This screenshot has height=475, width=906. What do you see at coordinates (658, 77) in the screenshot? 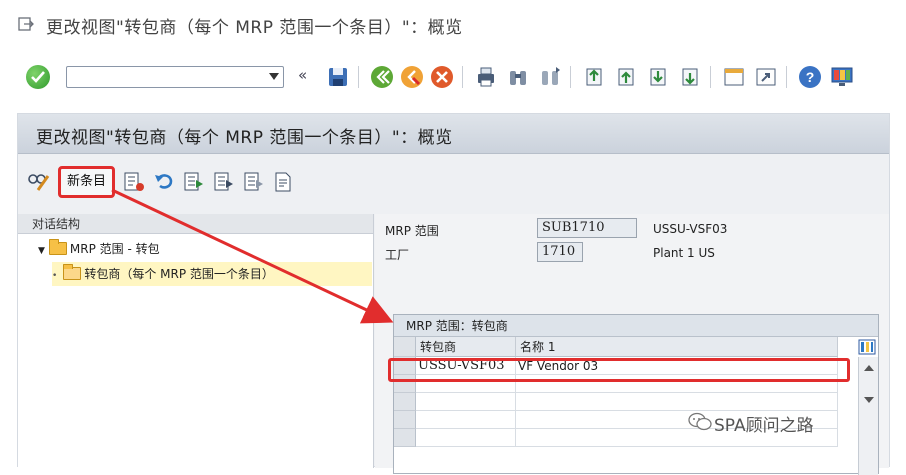
I see `next-page-icon` at bounding box center [658, 77].